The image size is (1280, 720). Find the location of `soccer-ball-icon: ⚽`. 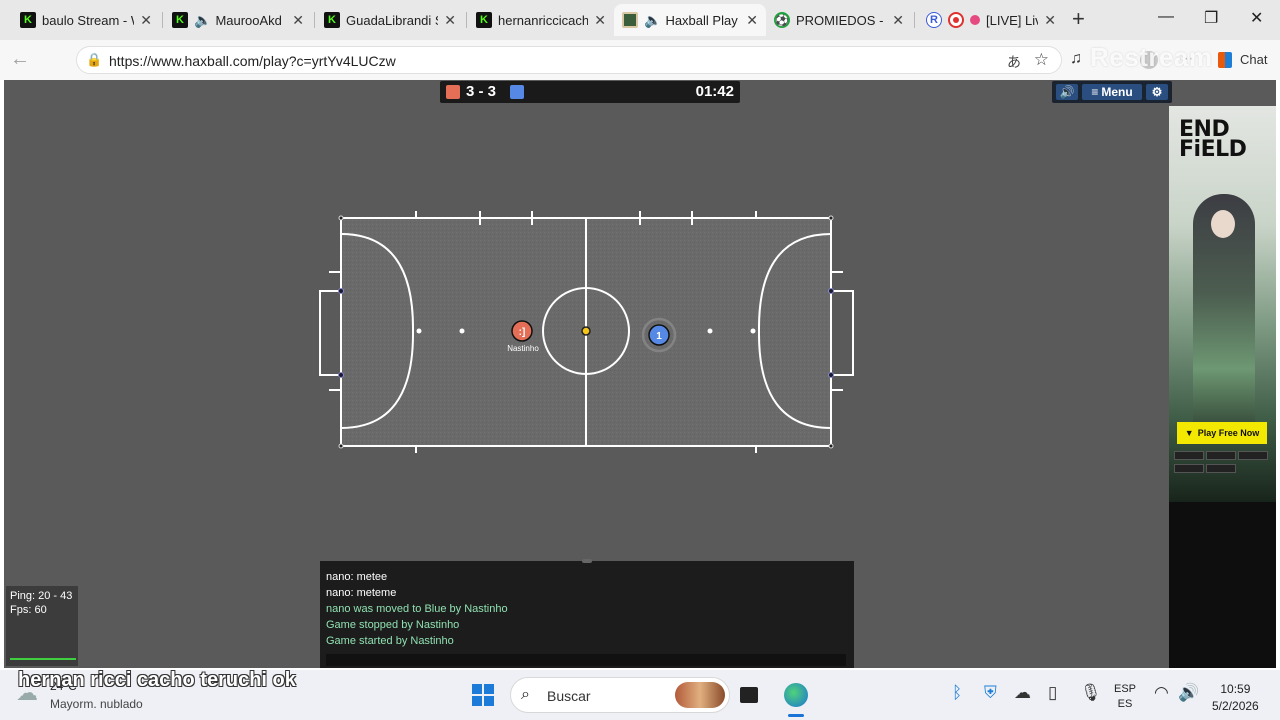

soccer-ball-icon: ⚽ is located at coordinates (782, 20).